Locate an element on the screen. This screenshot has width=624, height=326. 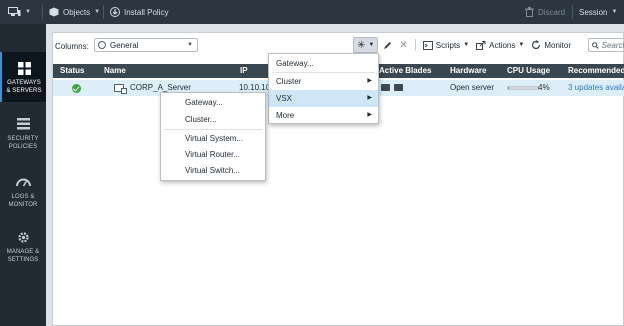
new-object-button: ✳ ▼ is located at coordinates (366, 45).